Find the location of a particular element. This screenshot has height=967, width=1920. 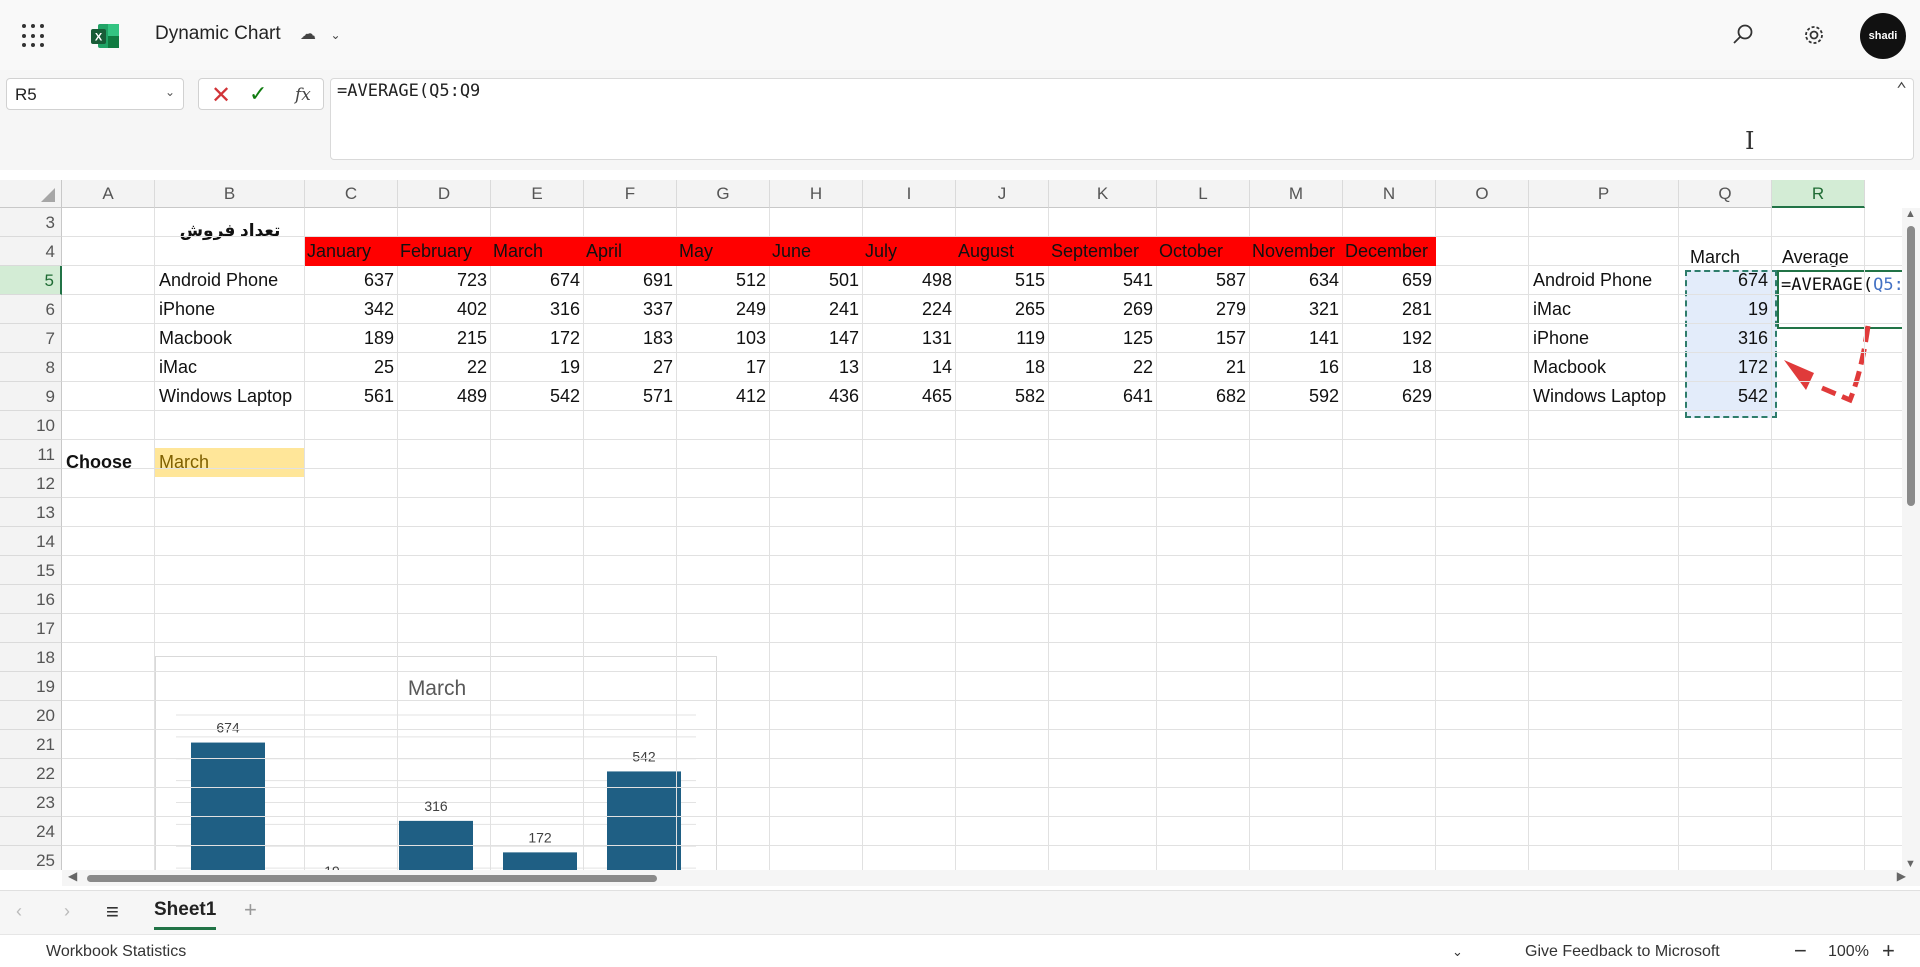

sales-value-cell: 19 is located at coordinates (537, 367).